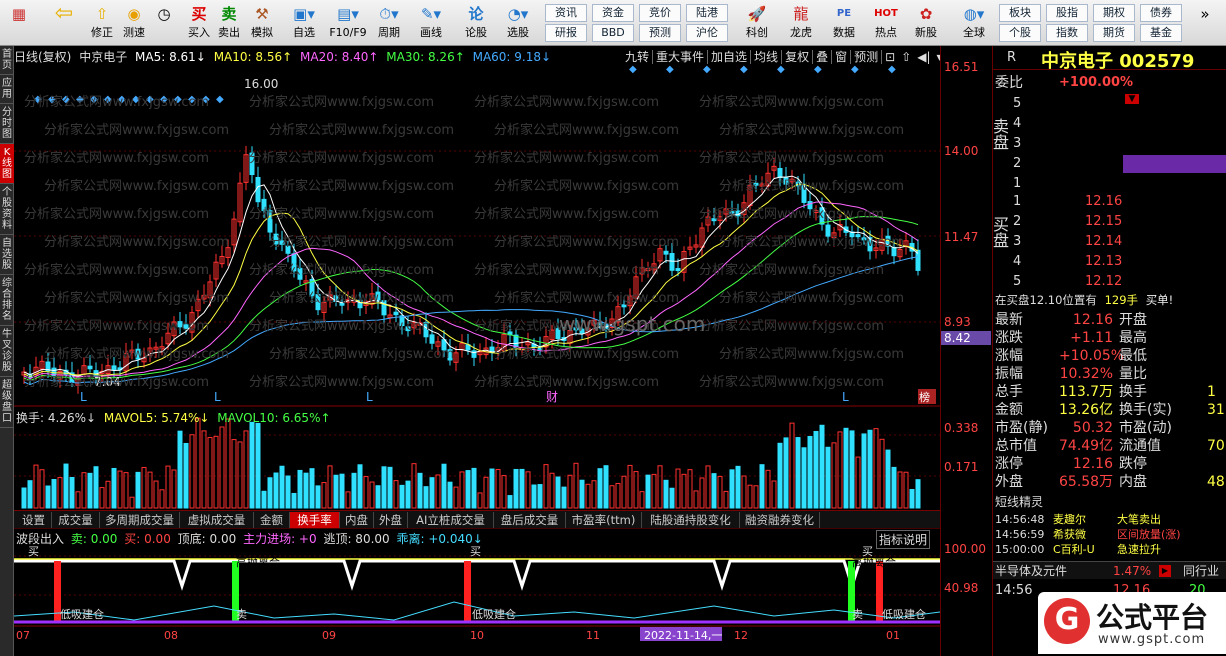 The height and width of the screenshot is (656, 1226). What do you see at coordinates (7, 164) in the screenshot?
I see `sidebar-item-3: K线图` at bounding box center [7, 164].